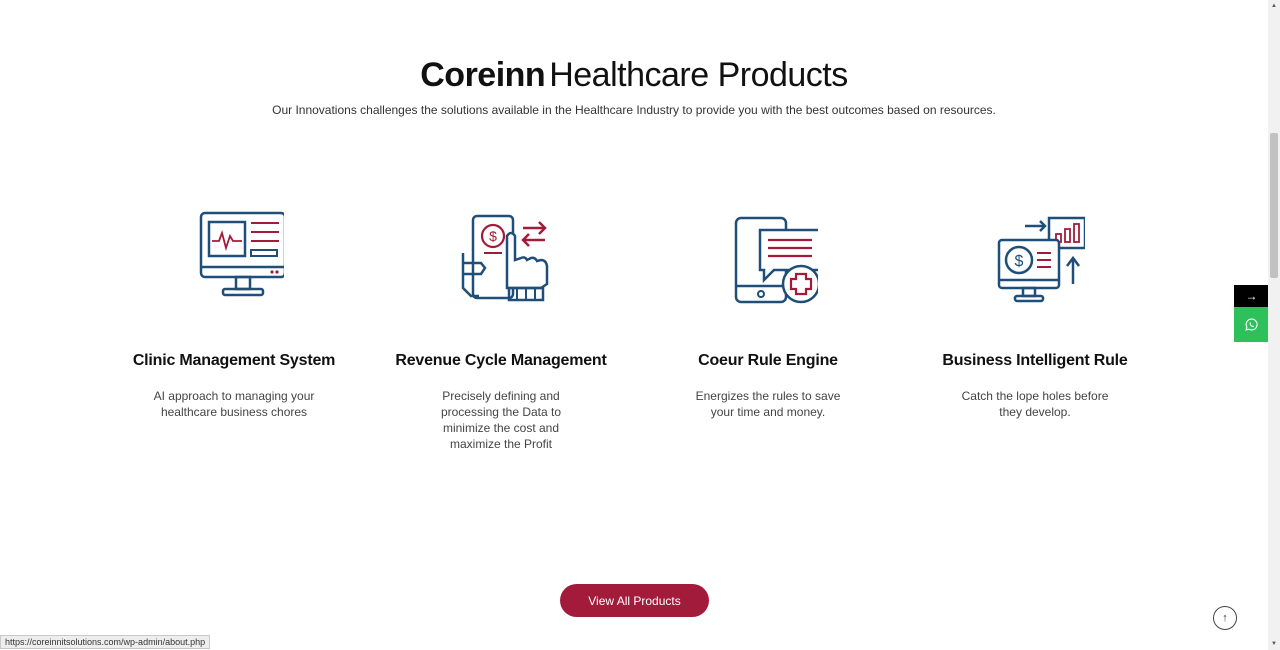 The width and height of the screenshot is (1280, 650). I want to click on hand-payment-icon: $, so click(505, 258).